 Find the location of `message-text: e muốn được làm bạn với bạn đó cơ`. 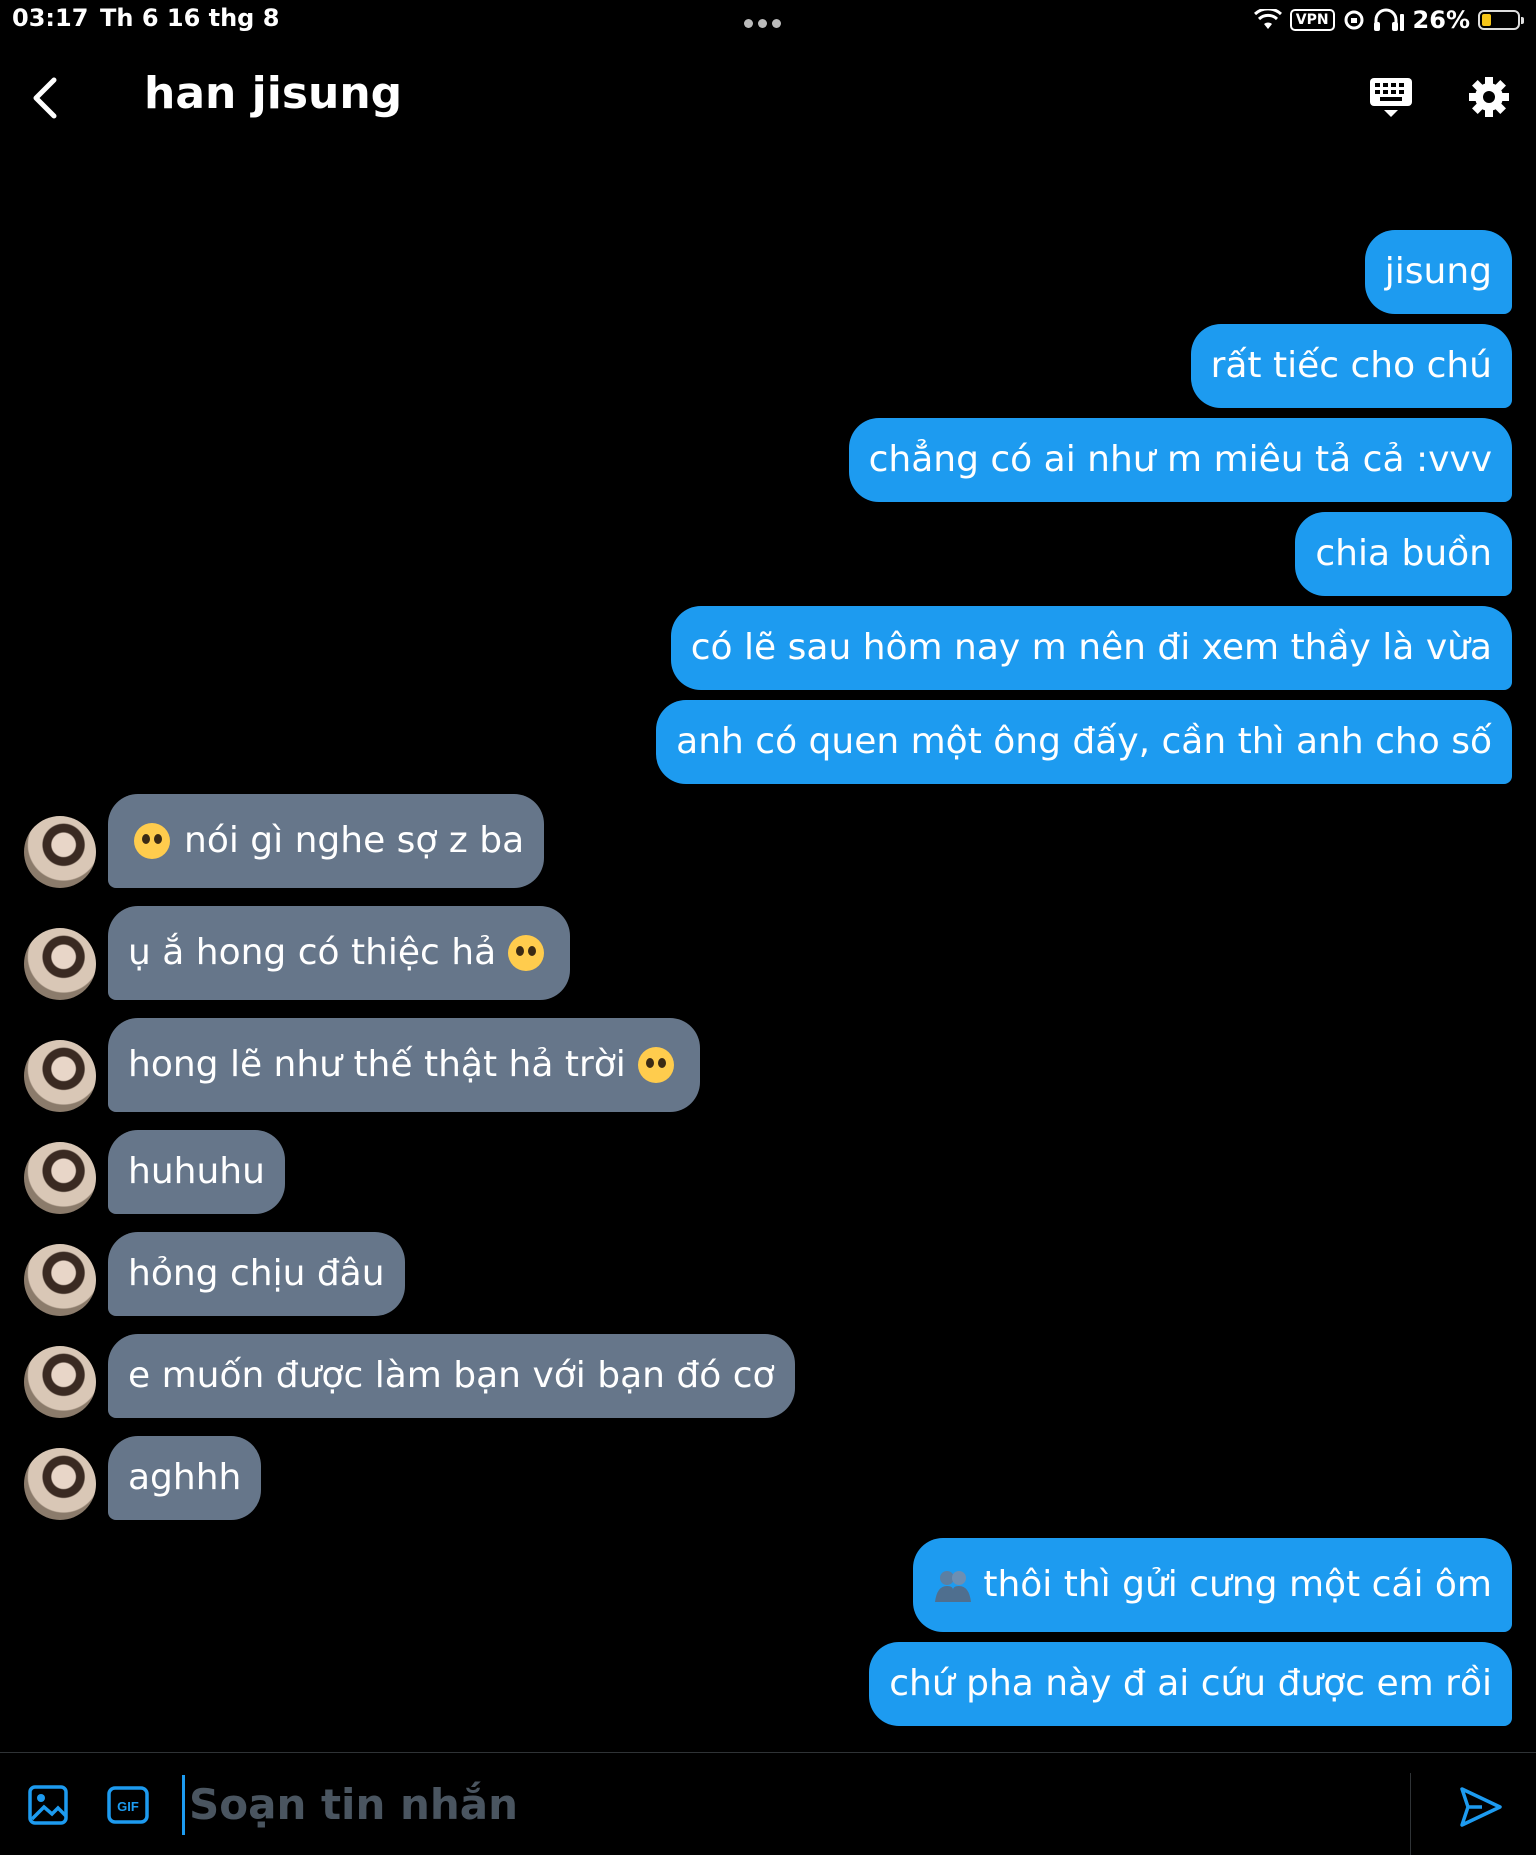

message-text: e muốn được làm bạn với bạn đó cơ is located at coordinates (451, 1375).